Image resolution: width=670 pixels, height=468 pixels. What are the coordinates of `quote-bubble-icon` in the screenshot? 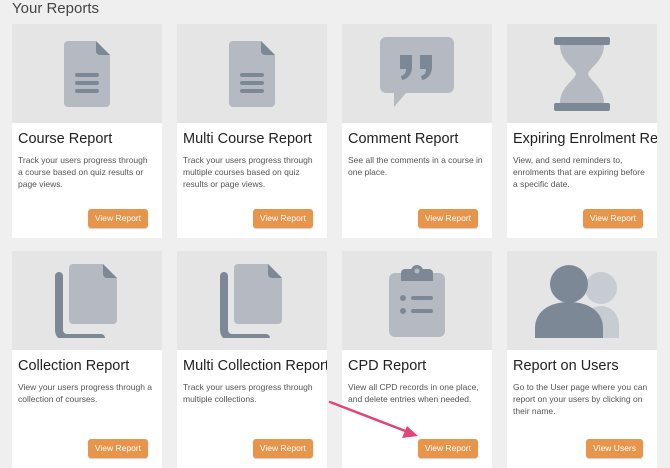 It's located at (417, 71).